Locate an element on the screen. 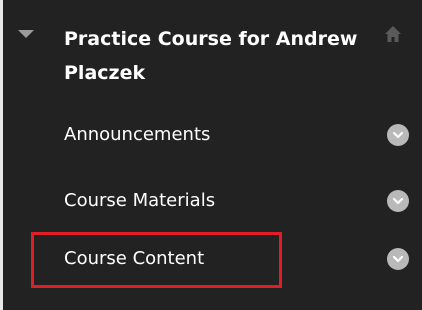 This screenshot has height=310, width=422. home-icon is located at coordinates (393, 34).